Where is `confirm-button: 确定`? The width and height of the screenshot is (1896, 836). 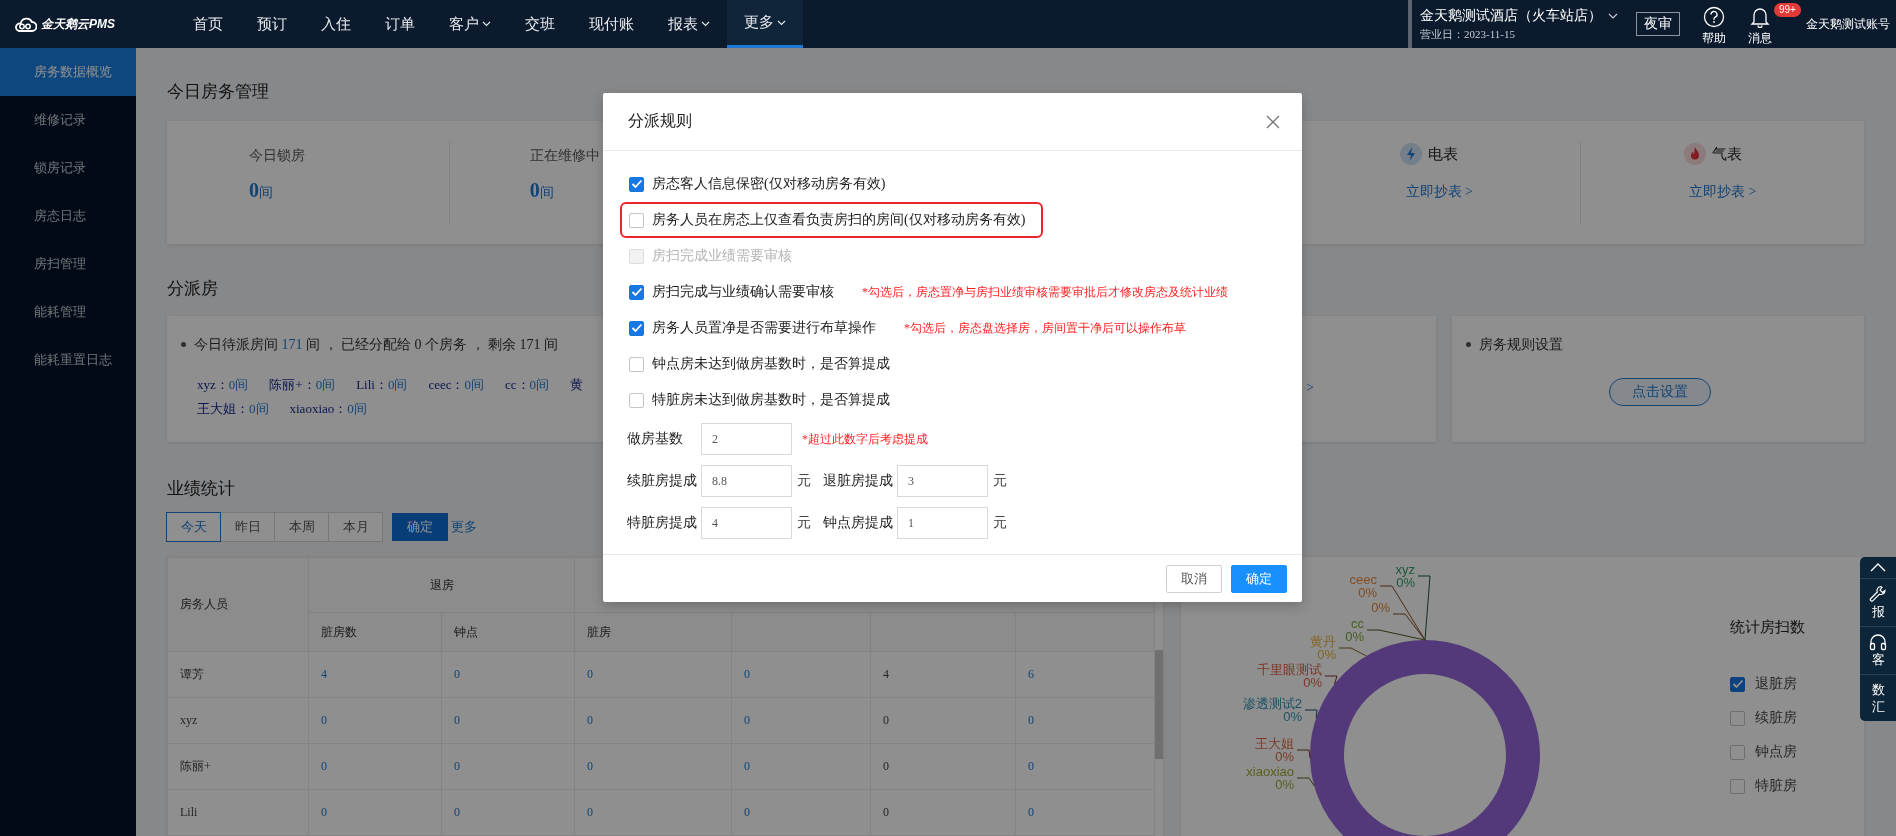
confirm-button: 确定 is located at coordinates (420, 527).